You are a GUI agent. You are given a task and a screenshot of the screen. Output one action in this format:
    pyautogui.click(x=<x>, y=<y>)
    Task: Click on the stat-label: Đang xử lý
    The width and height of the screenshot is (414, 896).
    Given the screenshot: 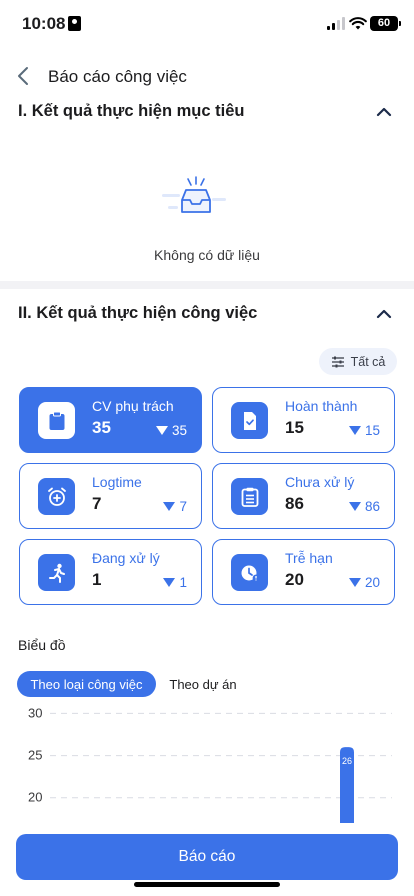 What is the action you would take?
    pyautogui.click(x=126, y=558)
    